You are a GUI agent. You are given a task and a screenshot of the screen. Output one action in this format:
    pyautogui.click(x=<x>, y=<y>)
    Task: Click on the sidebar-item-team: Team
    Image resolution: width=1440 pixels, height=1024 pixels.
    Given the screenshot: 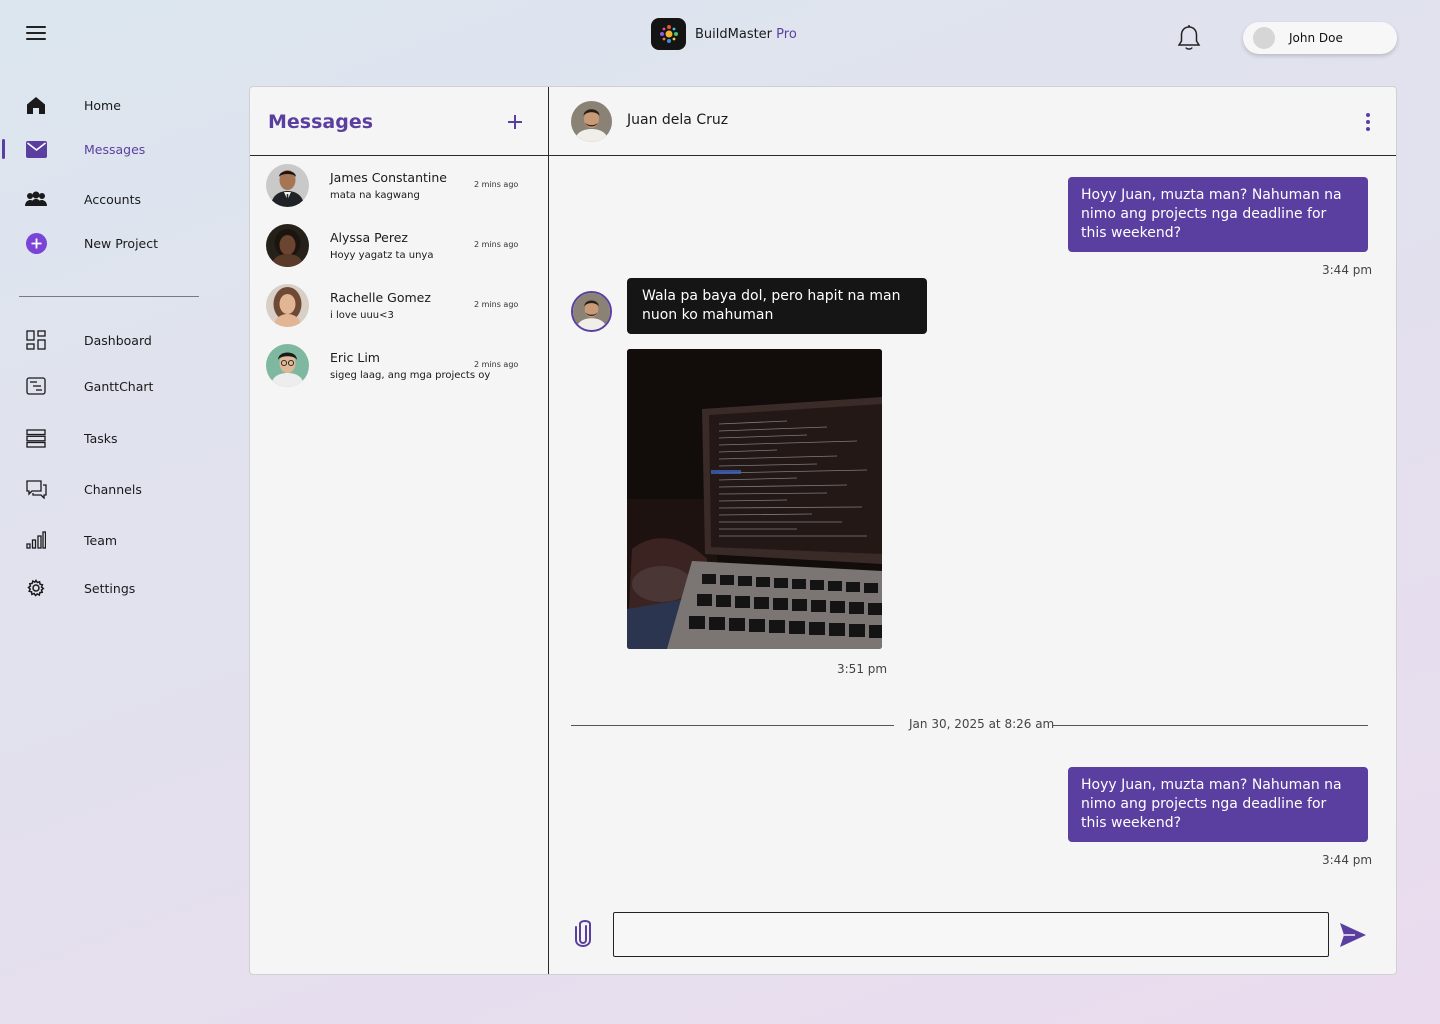 What is the action you would take?
    pyautogui.click(x=115, y=540)
    